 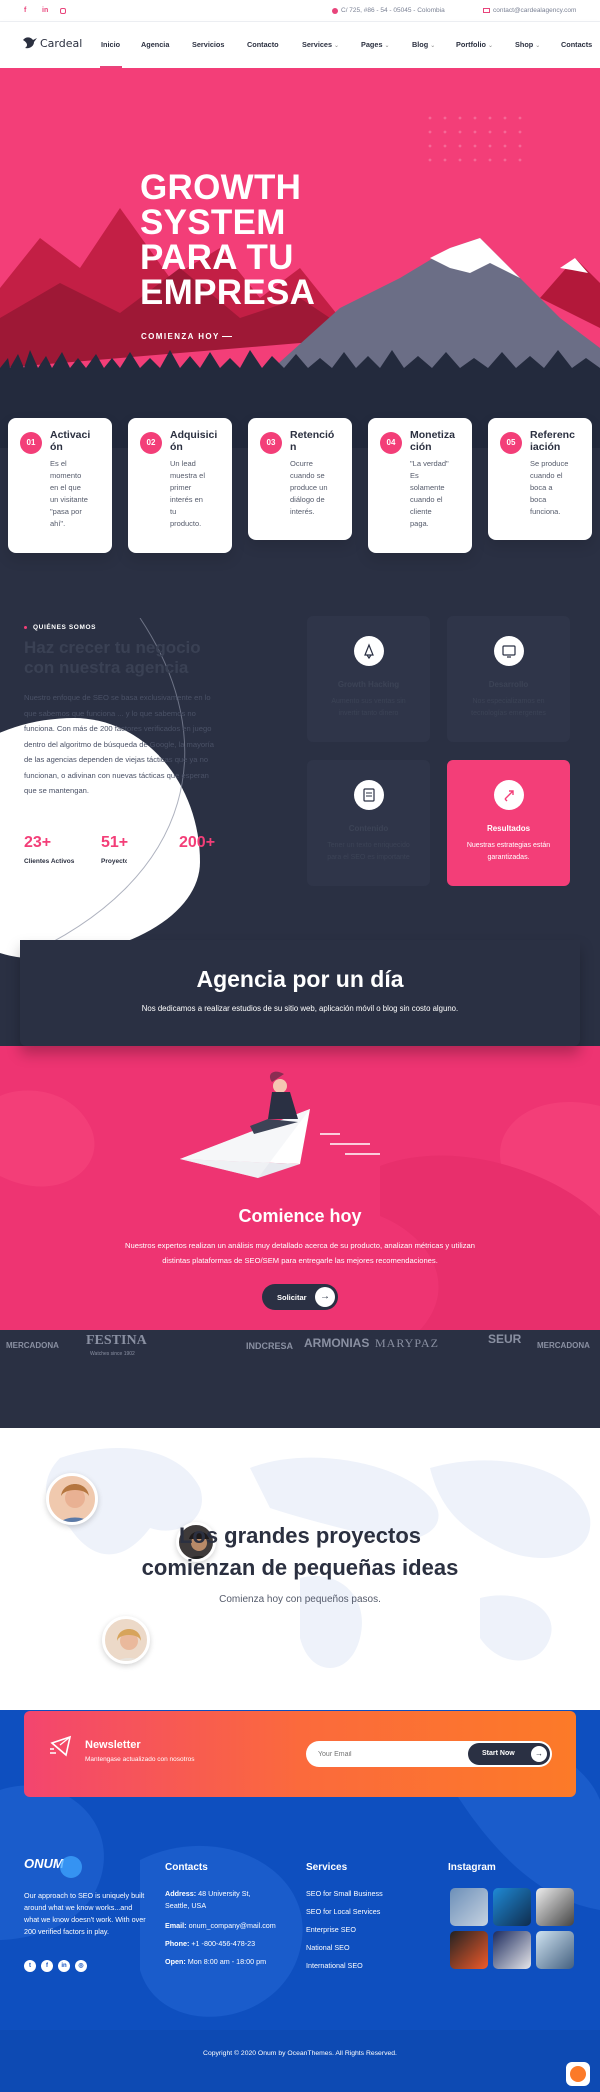 I want to click on brand-logo: SEUR, so click(x=505, y=1339).